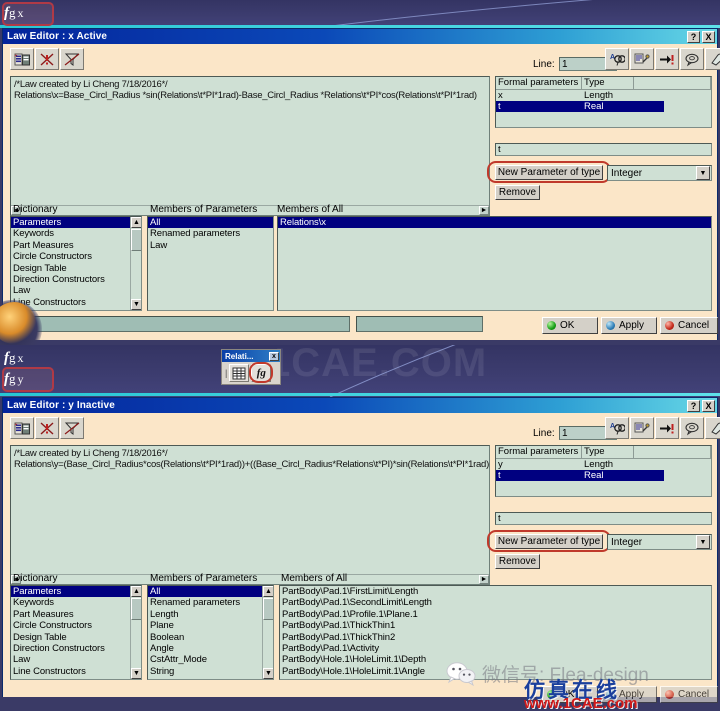  I want to click on tree-item-fgx-2: fg x, so click(14, 358).